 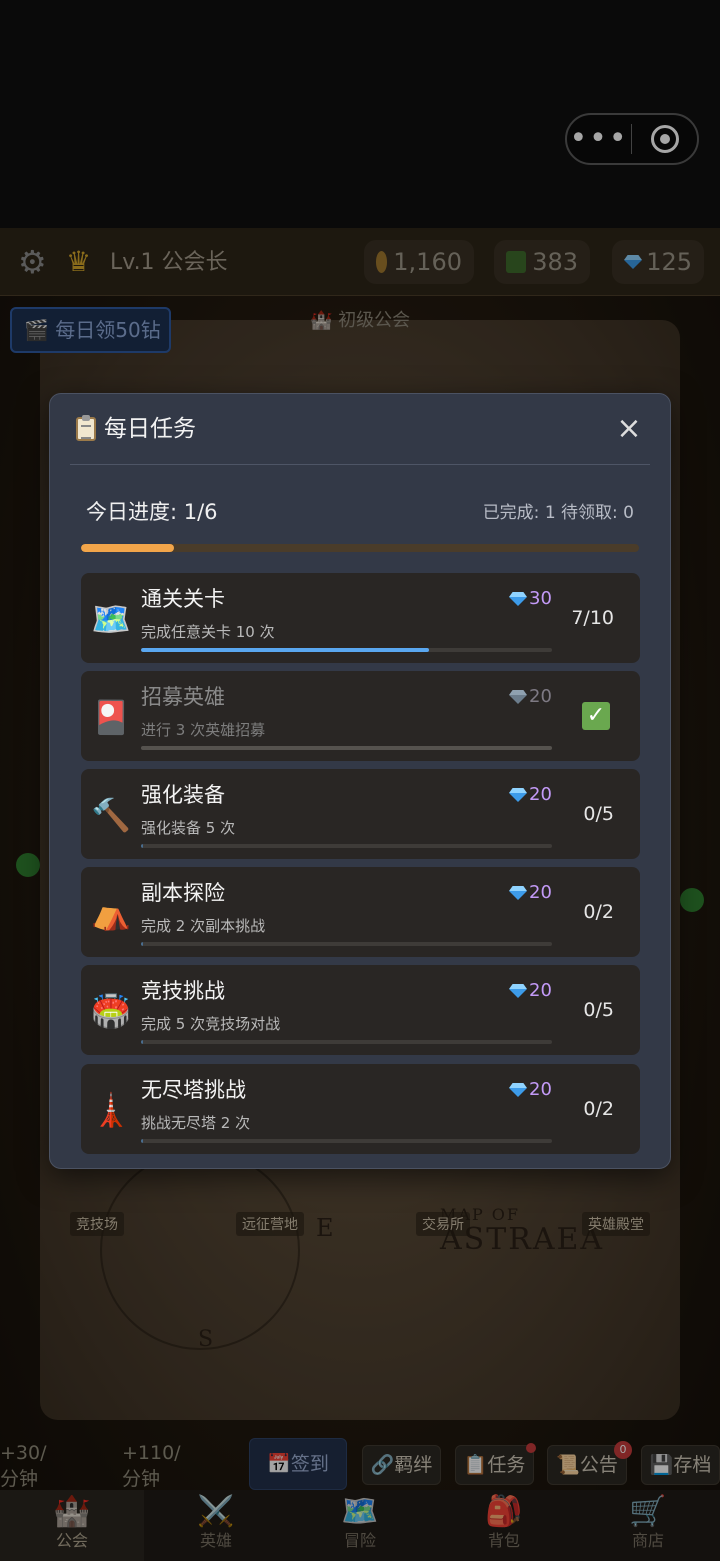 What do you see at coordinates (360, 548) in the screenshot?
I see `daily-progress-bar` at bounding box center [360, 548].